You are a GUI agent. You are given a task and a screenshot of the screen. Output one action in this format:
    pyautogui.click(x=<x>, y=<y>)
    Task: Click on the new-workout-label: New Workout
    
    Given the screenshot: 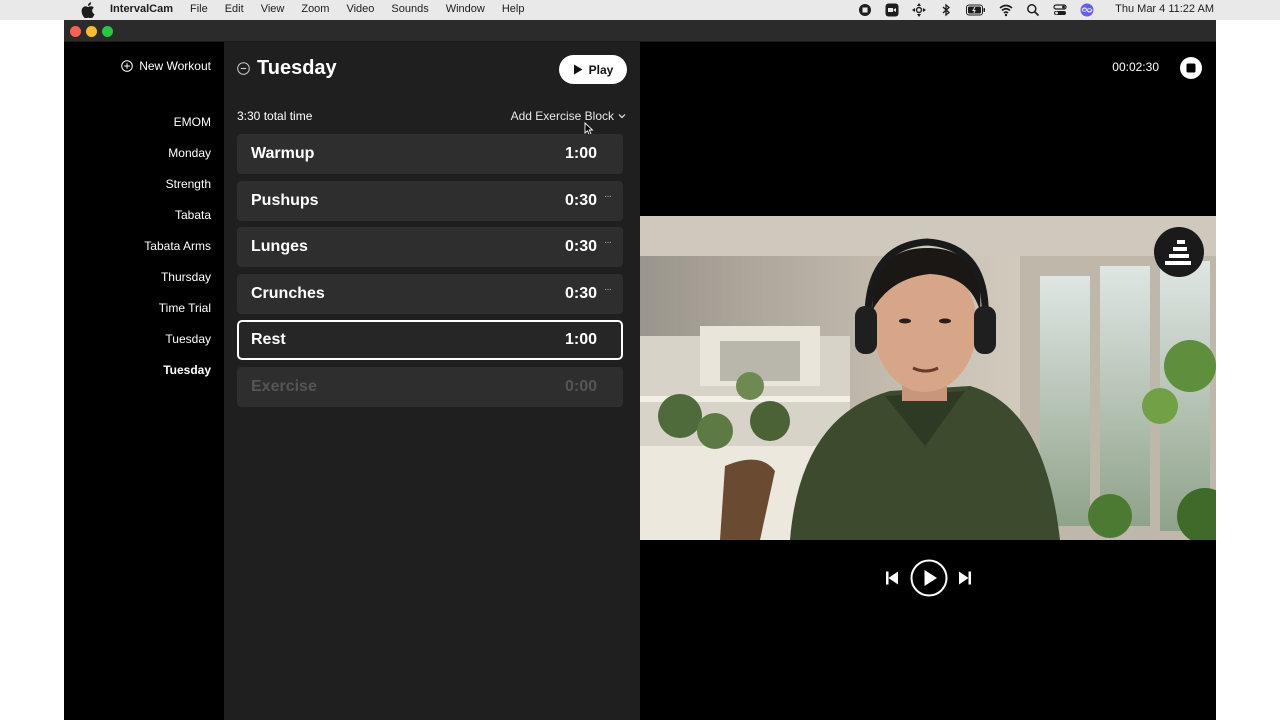 What is the action you would take?
    pyautogui.click(x=175, y=66)
    